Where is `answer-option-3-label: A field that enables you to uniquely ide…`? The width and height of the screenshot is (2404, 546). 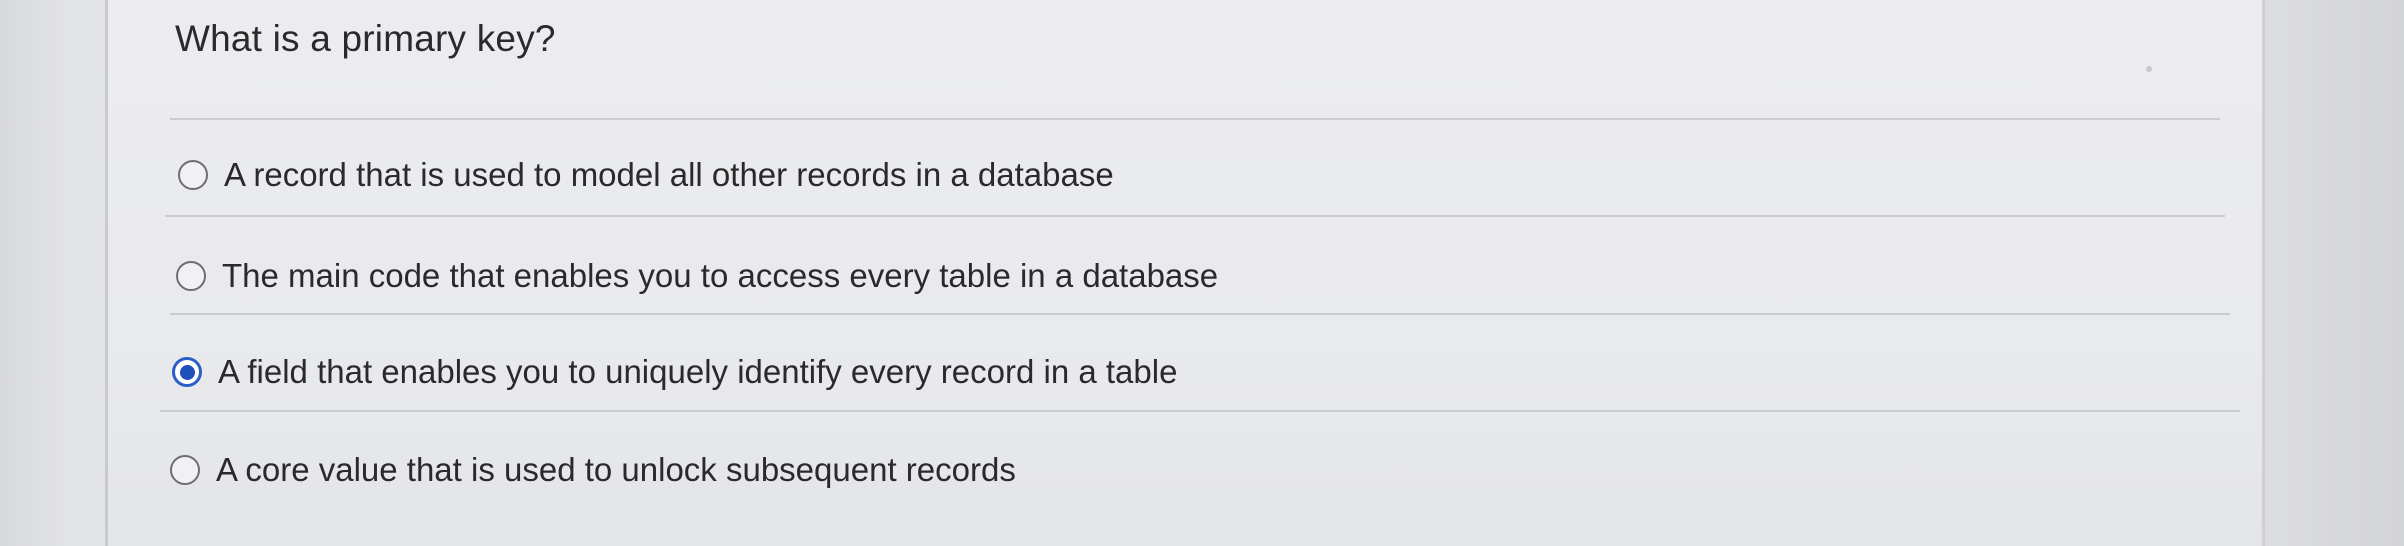 answer-option-3-label: A field that enables you to uniquely ide… is located at coordinates (697, 372).